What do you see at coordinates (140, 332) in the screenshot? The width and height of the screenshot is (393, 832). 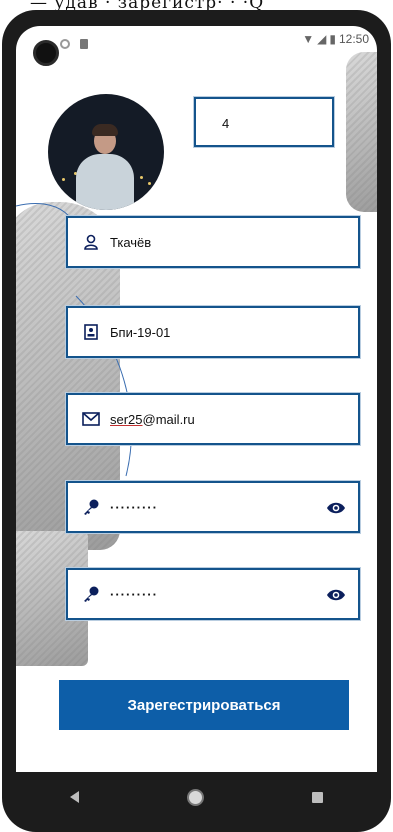 I see `group-value: Бпи-19-01` at bounding box center [140, 332].